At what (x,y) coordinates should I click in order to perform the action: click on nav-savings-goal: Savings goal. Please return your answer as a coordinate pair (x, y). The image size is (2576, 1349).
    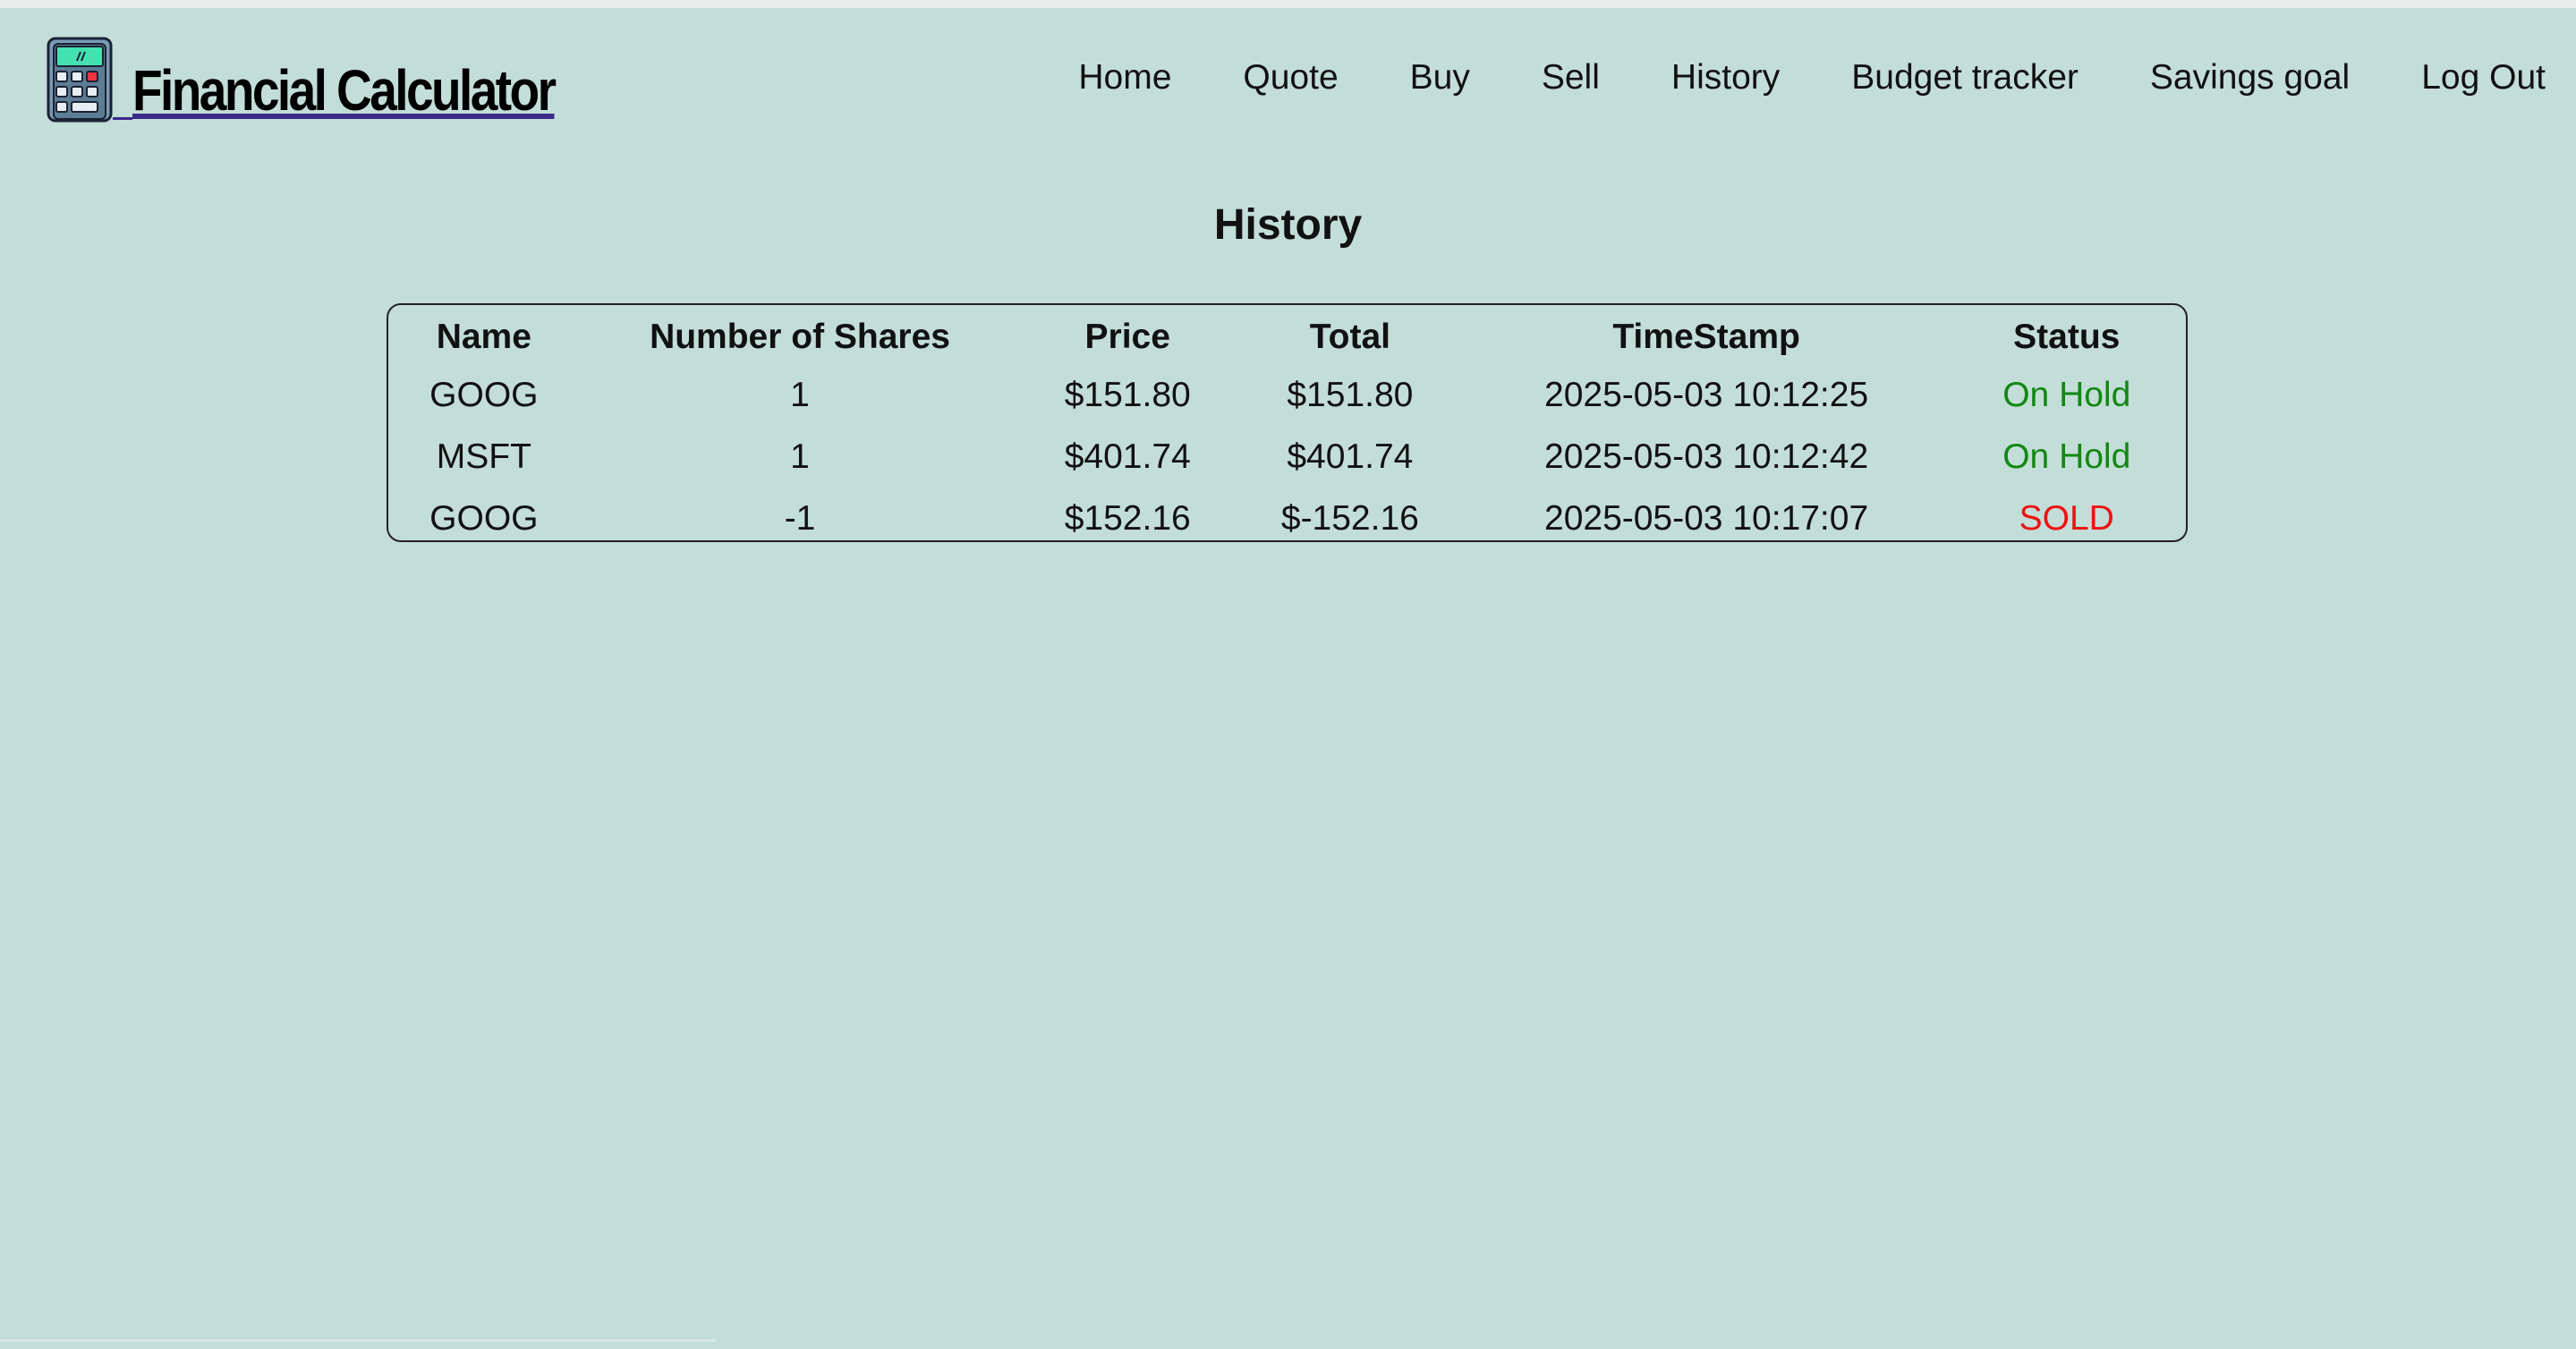
    Looking at the image, I should click on (2250, 77).